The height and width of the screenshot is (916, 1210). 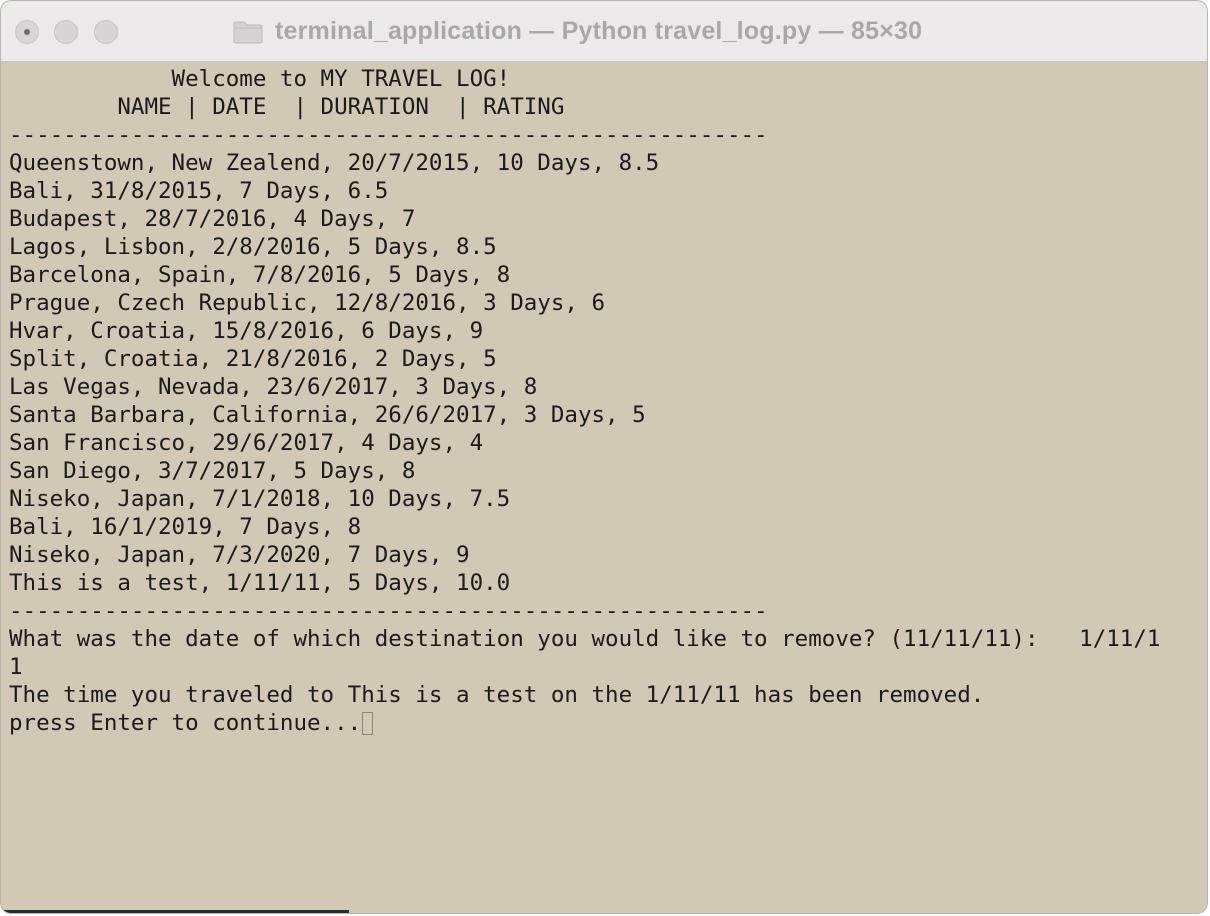 I want to click on travel-entry-line: Split, Croatia, 21/8/2016, 2 Days, 5, so click(x=253, y=359).